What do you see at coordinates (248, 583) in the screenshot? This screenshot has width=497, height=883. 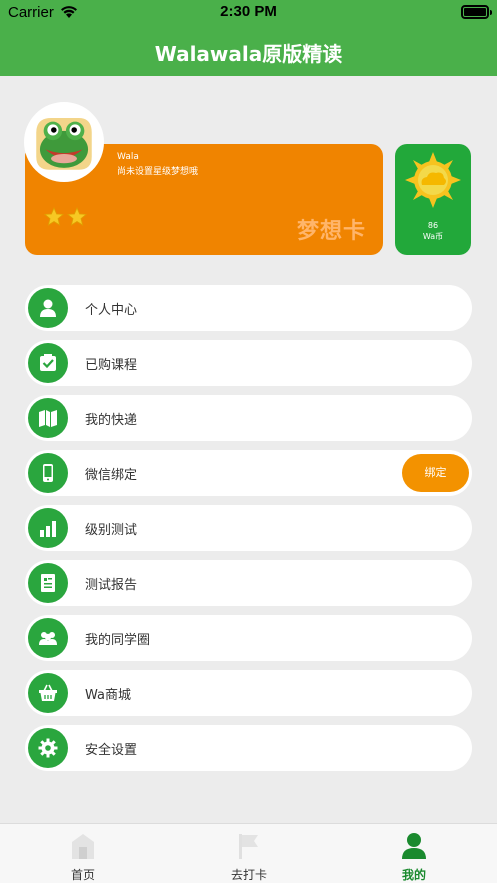 I see `menu-item-test-report: 测试报告` at bounding box center [248, 583].